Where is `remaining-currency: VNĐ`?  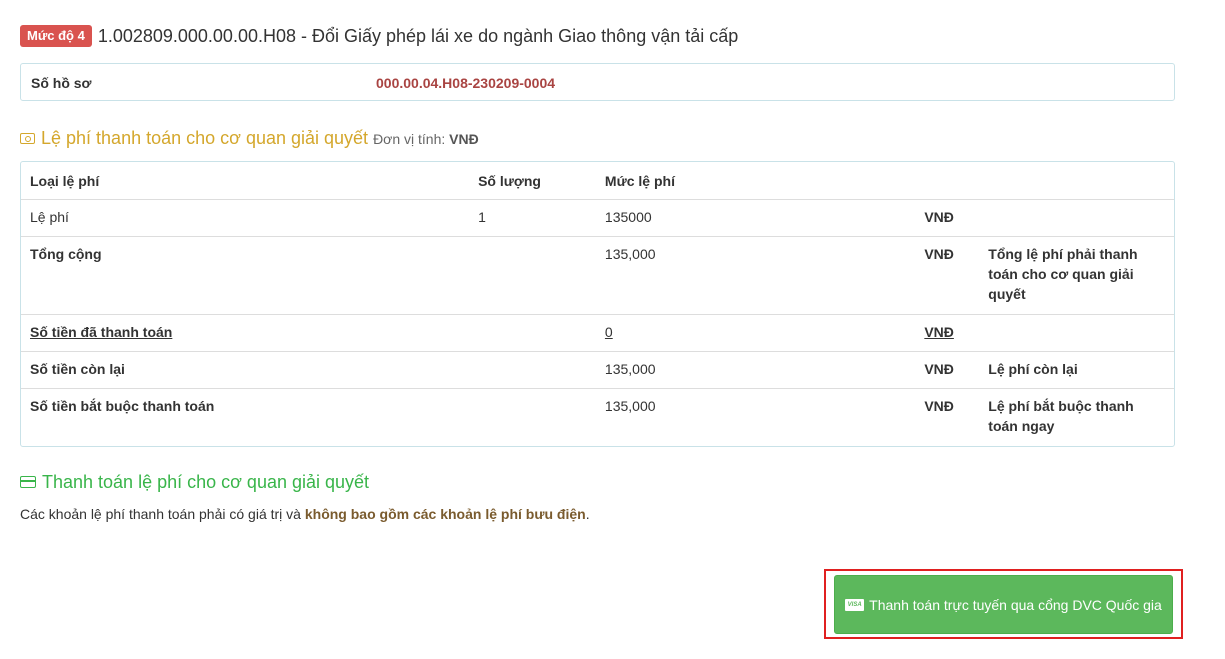
remaining-currency: VNĐ is located at coordinates (947, 369).